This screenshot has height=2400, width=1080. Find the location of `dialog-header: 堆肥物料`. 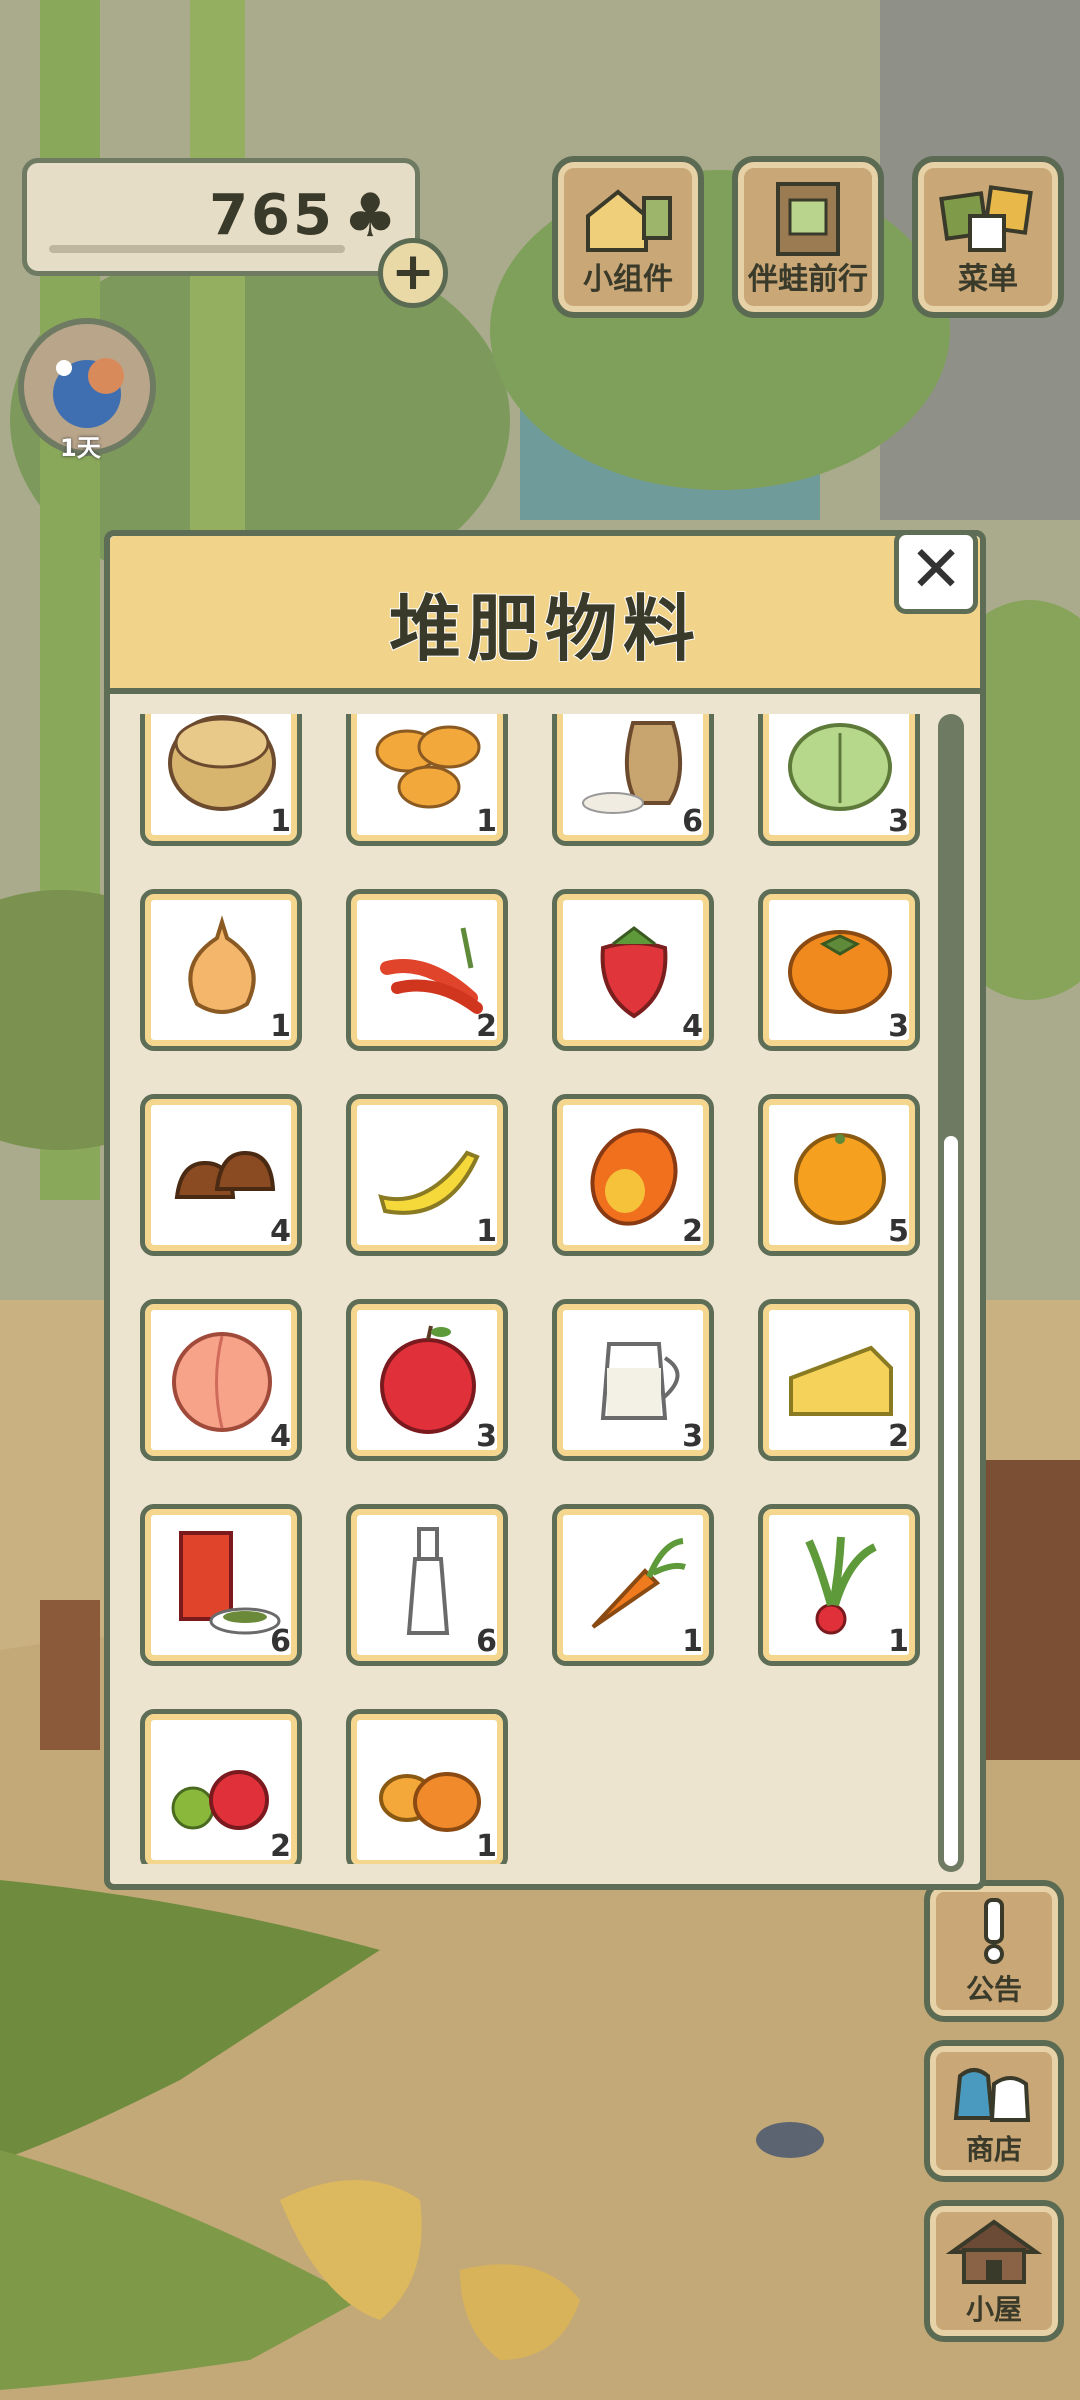

dialog-header: 堆肥物料 is located at coordinates (545, 615).